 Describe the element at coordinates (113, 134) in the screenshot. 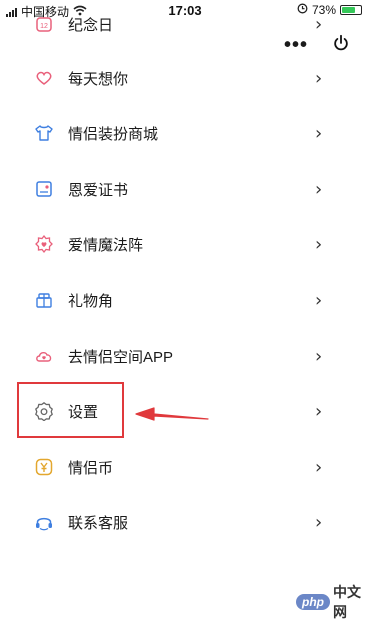

I see `menu-item-label: 情侣装扮商城` at that location.